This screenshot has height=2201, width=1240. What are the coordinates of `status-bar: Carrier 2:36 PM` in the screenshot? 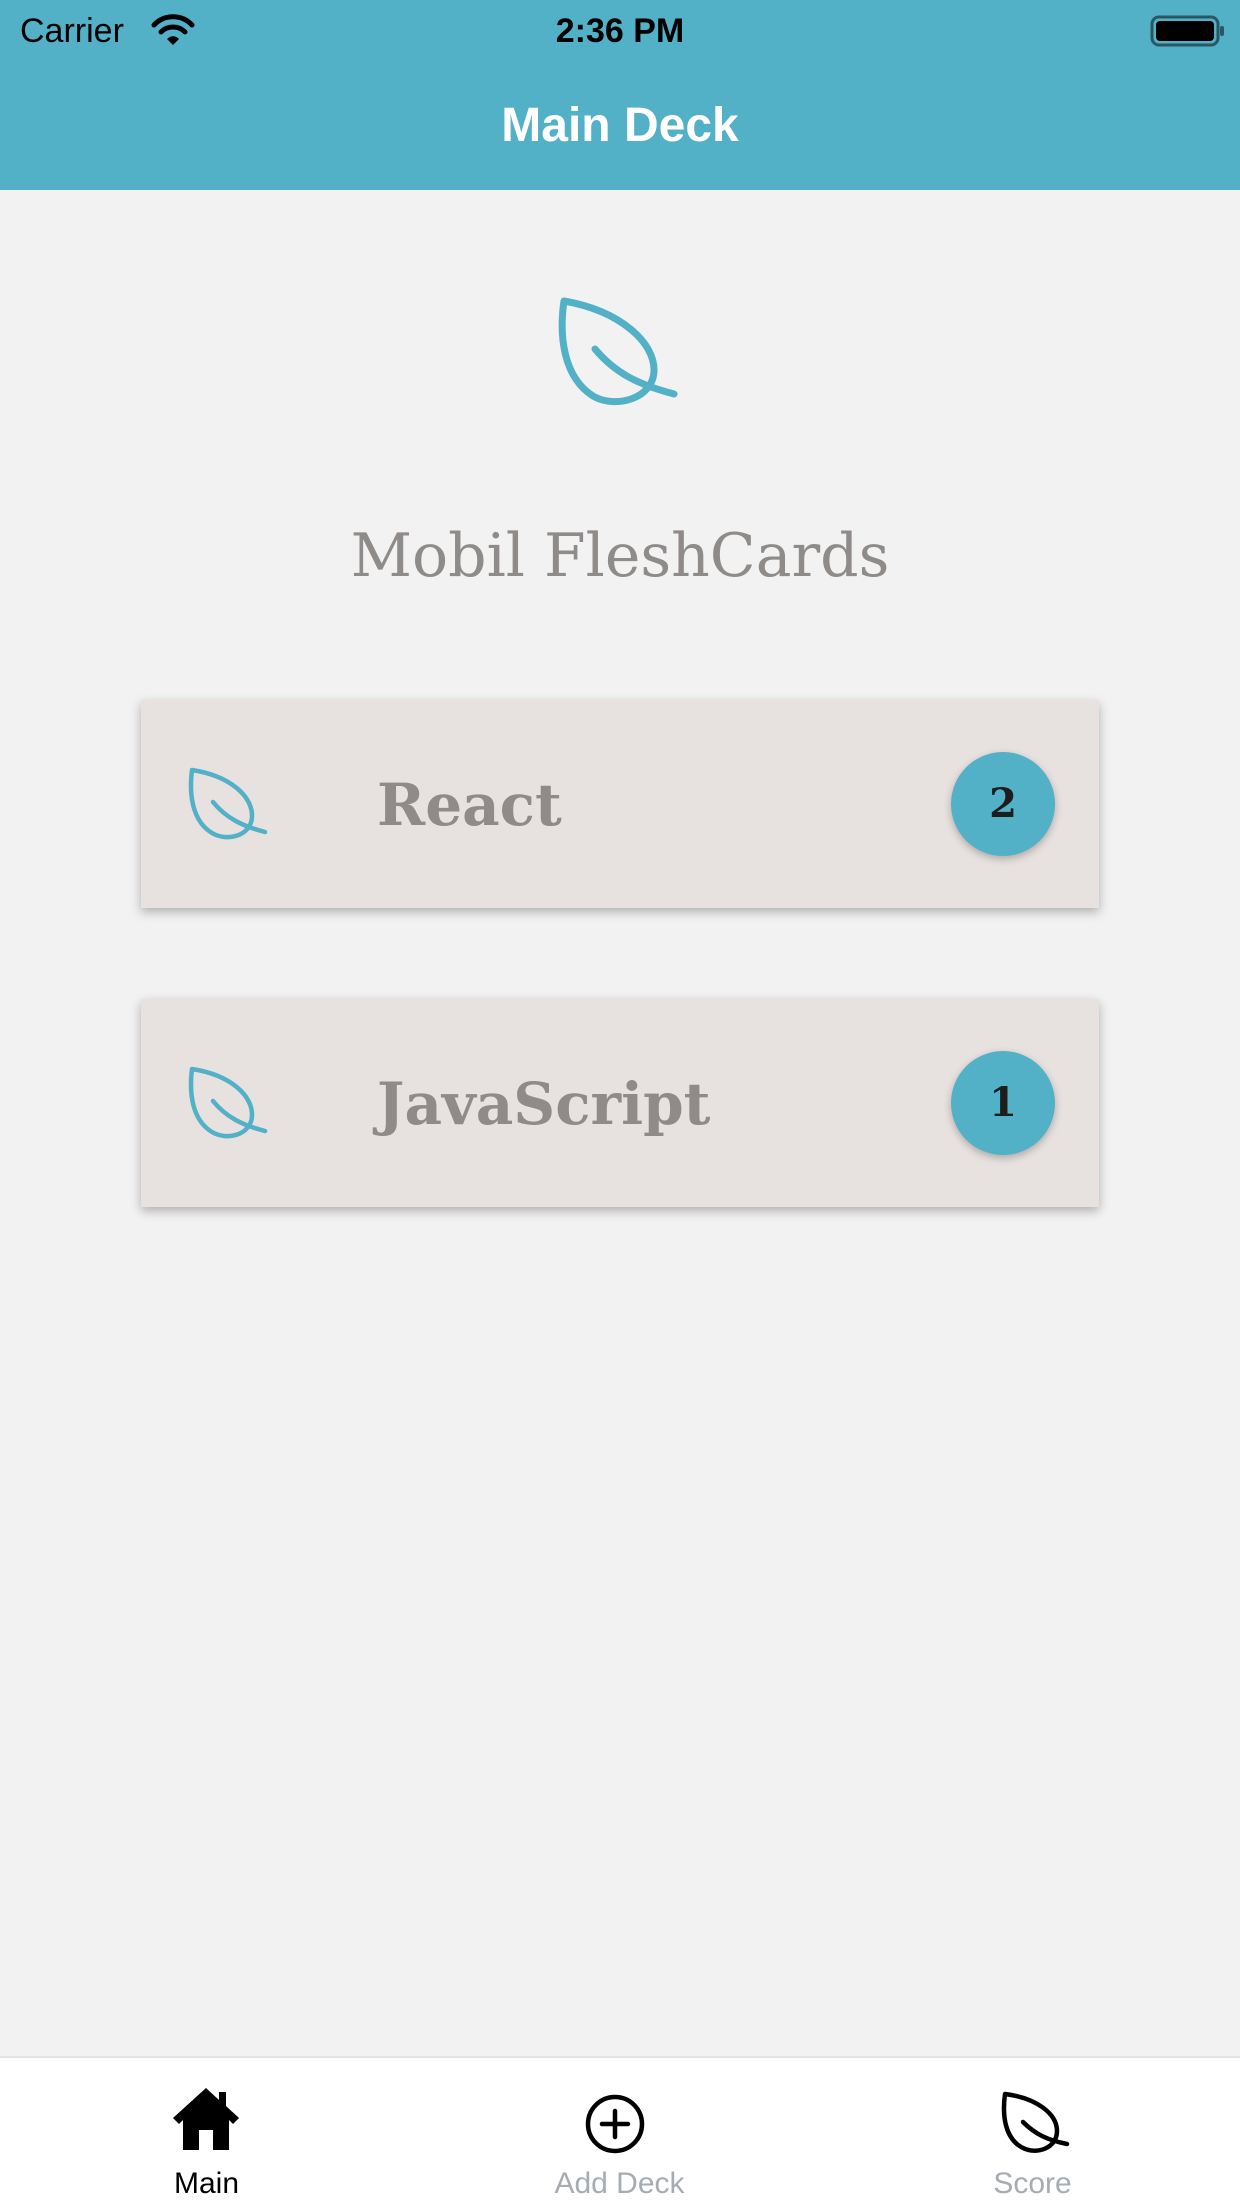 It's located at (620, 31).